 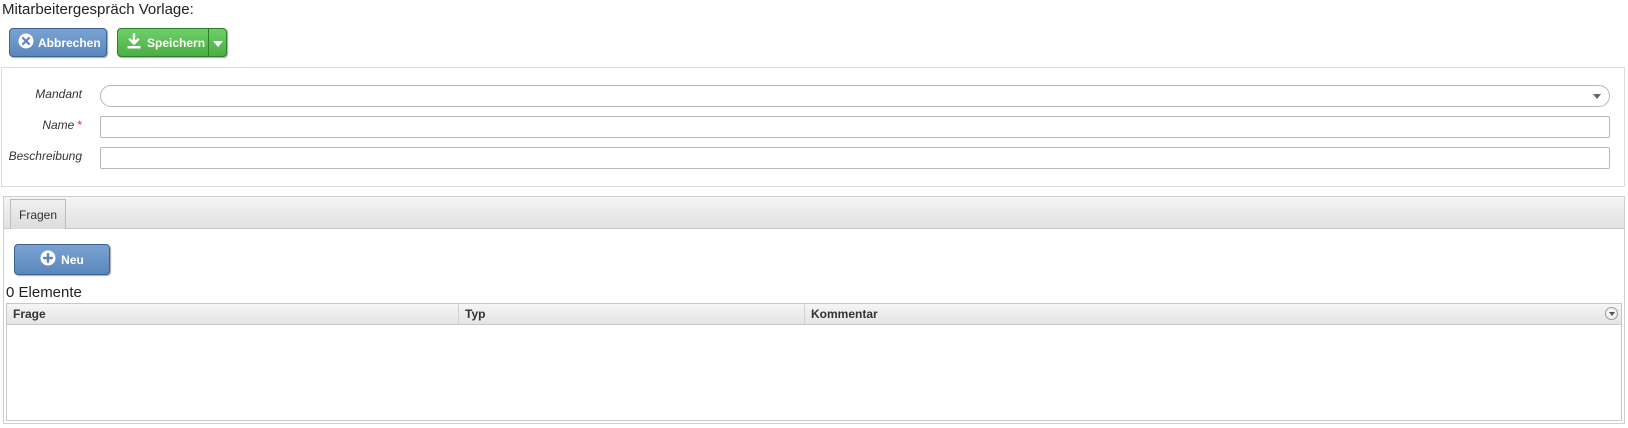 I want to click on name-label: Name *, so click(x=62, y=125).